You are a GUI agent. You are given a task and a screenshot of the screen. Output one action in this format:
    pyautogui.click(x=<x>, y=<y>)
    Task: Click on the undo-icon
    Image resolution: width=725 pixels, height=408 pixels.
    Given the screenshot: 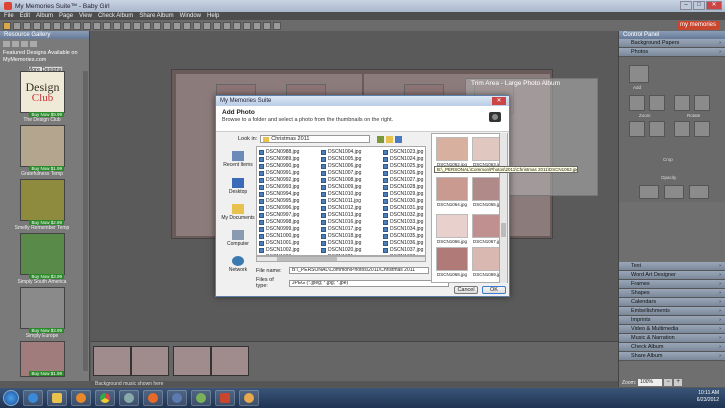 What is the action you would take?
    pyautogui.click(x=37, y=25)
    